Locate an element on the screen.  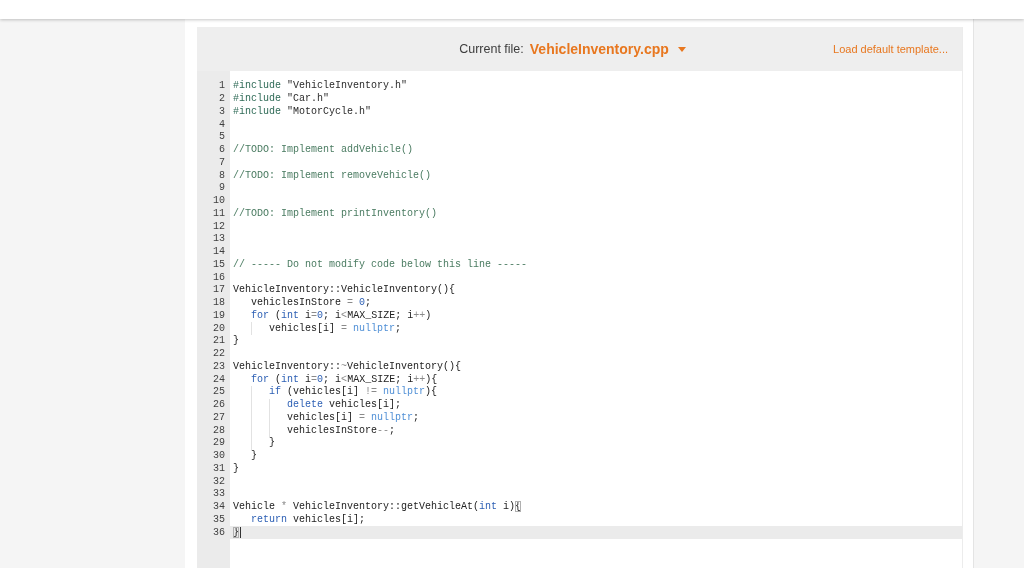
line-number: 8 is located at coordinates (222, 175).